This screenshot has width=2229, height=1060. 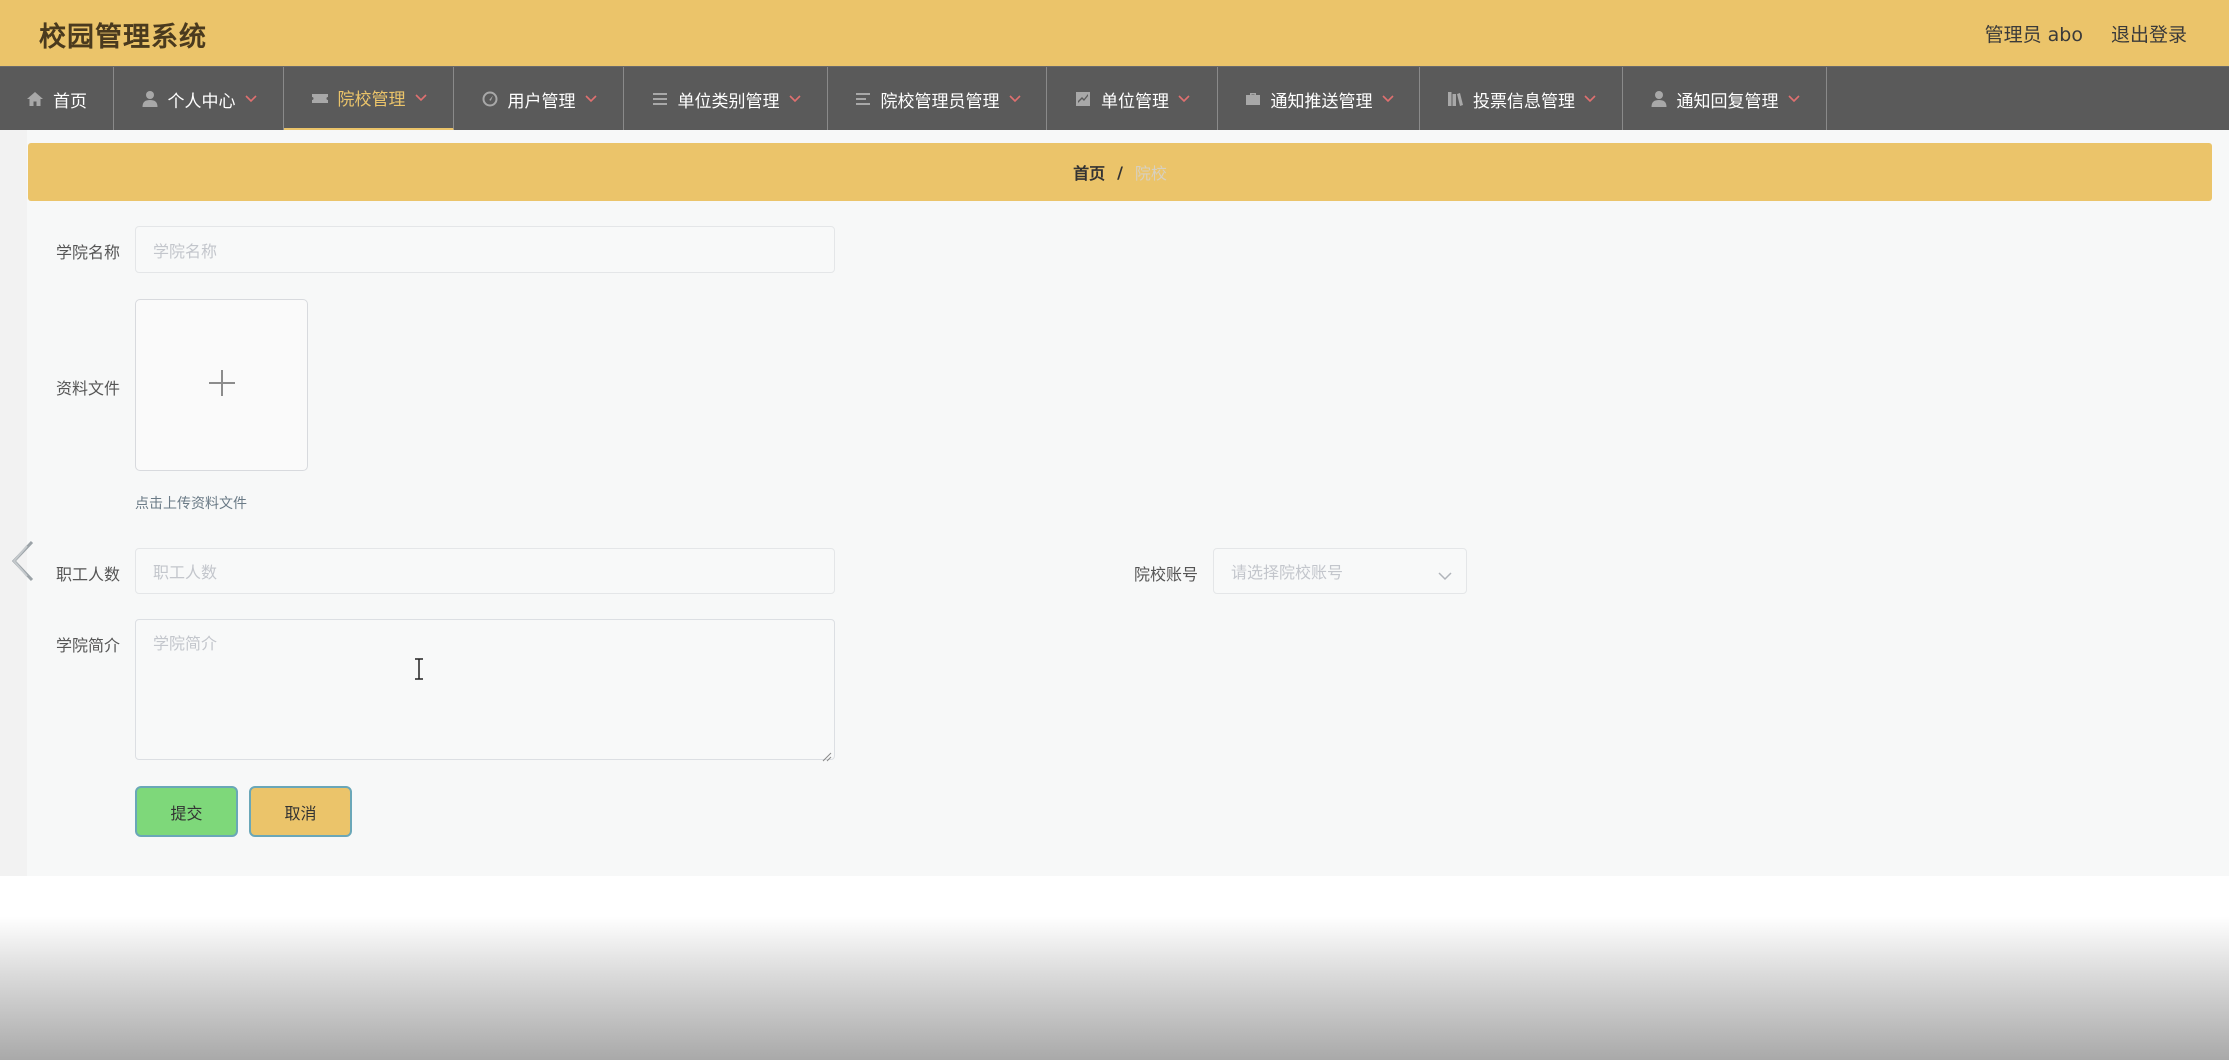 I want to click on collapse-arrow-icon, so click(x=22, y=561).